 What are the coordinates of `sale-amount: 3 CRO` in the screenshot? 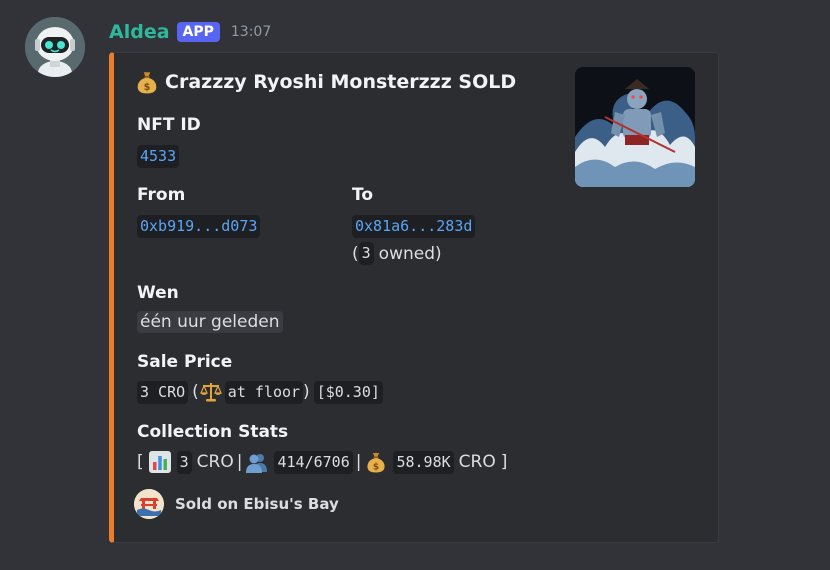 It's located at (163, 392).